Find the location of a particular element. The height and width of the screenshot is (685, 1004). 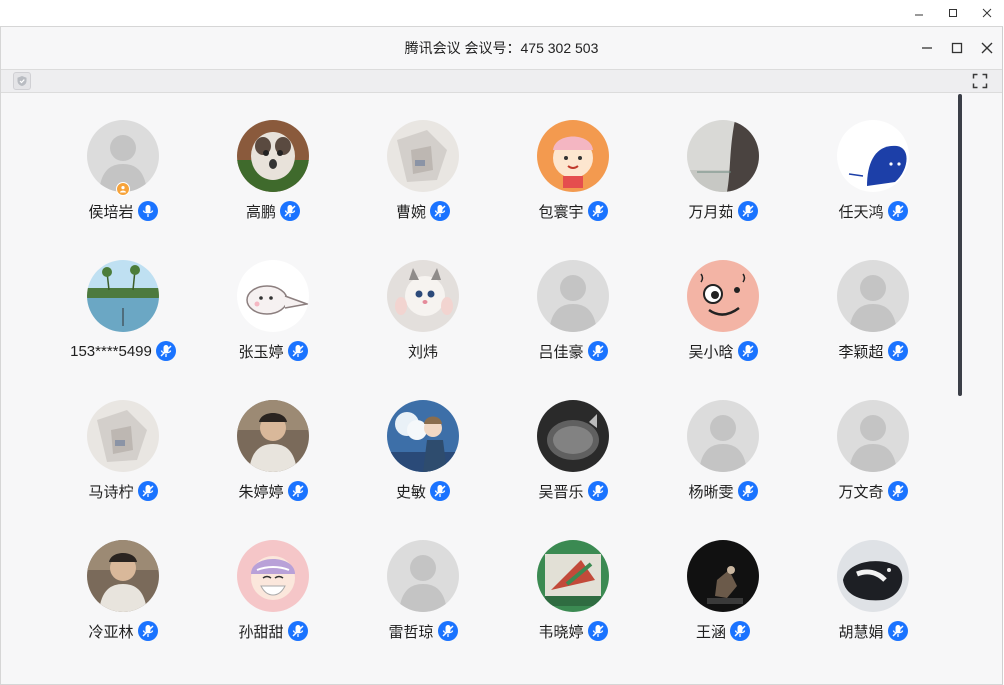

participant-name: 153****5499 is located at coordinates (111, 351).